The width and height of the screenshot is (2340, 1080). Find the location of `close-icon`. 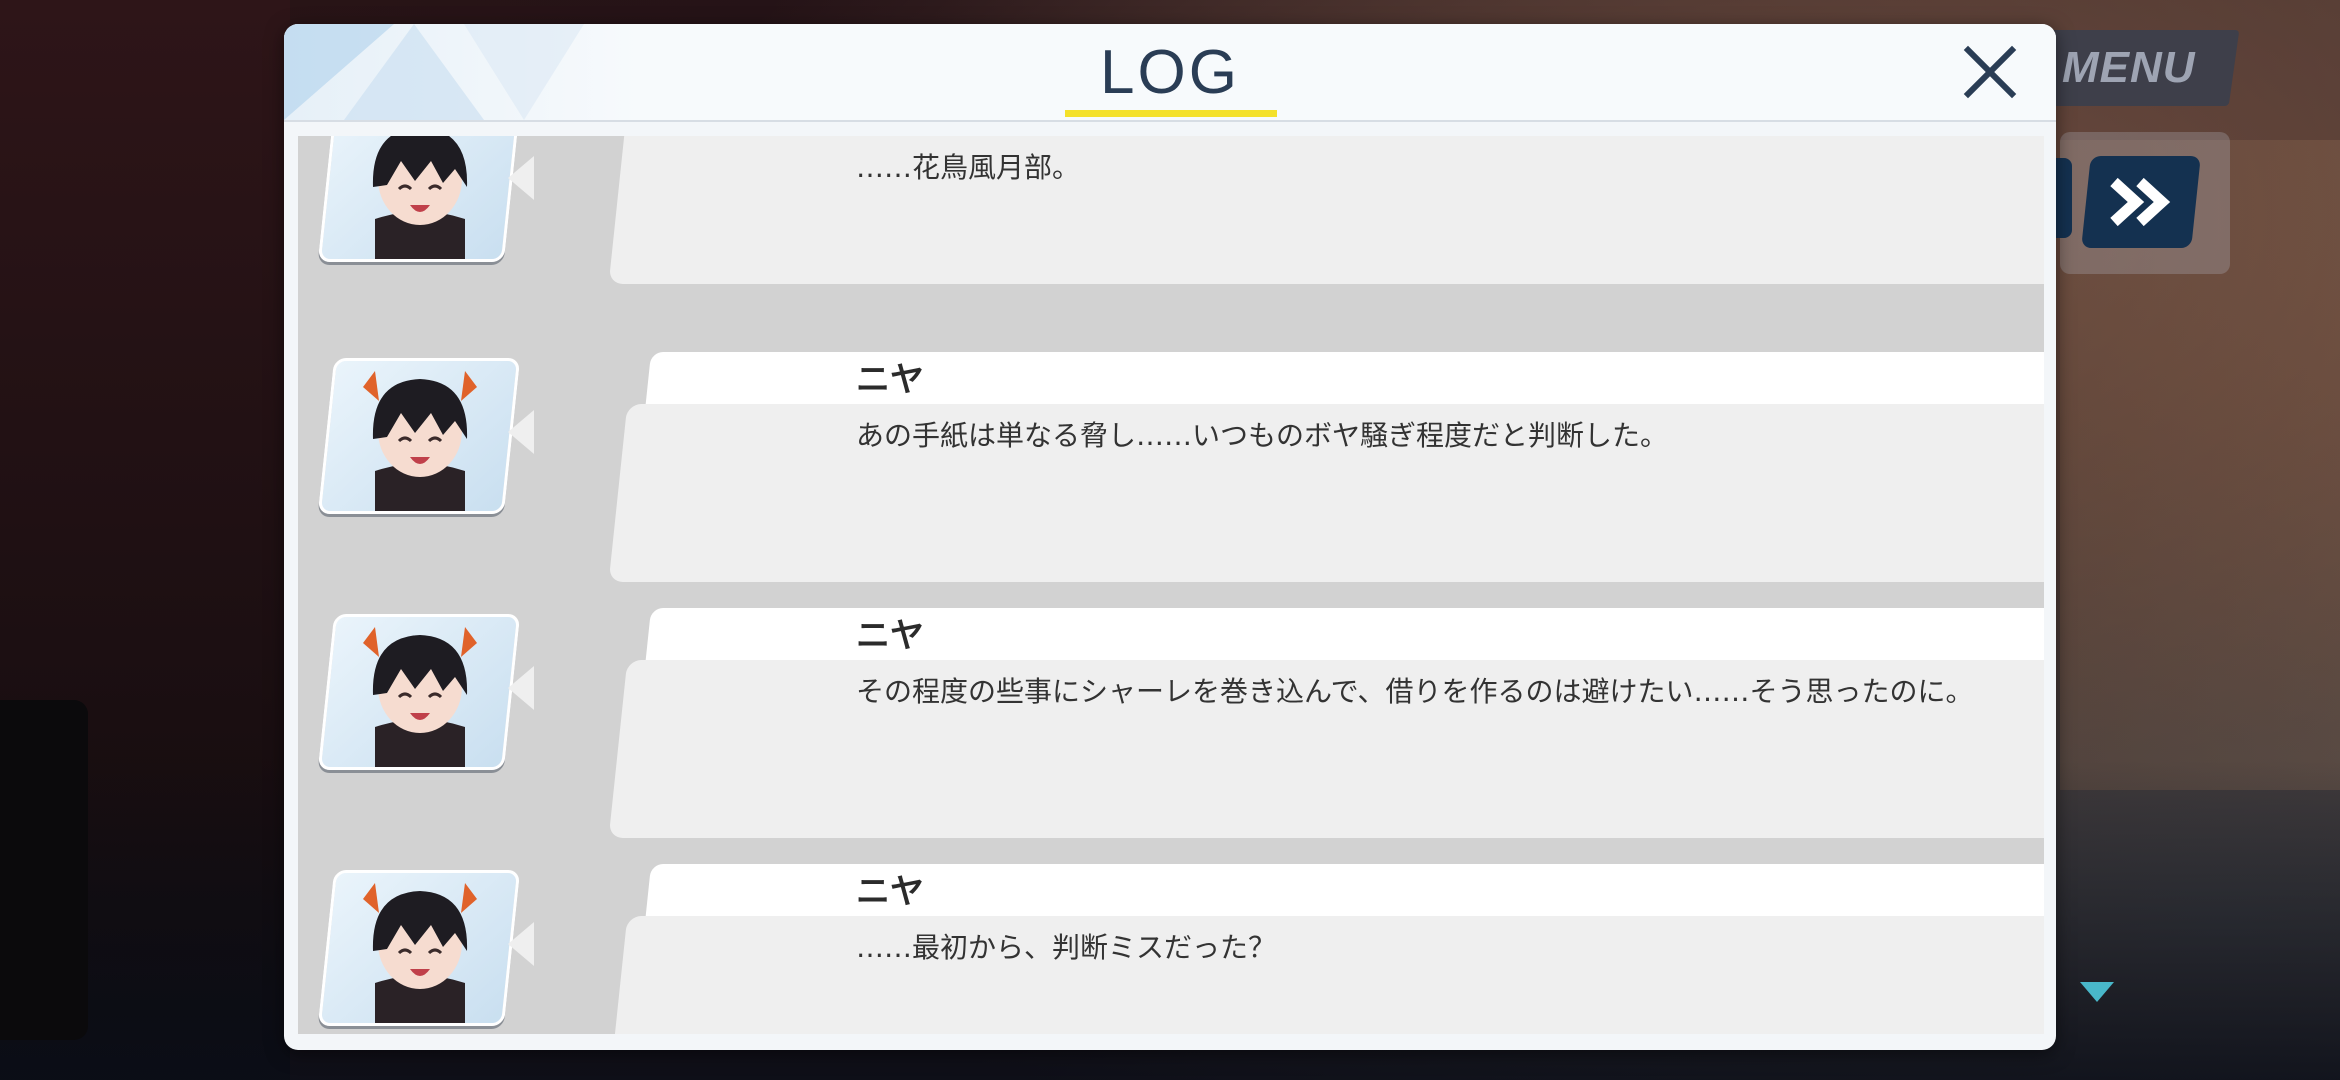

close-icon is located at coordinates (1990, 72).